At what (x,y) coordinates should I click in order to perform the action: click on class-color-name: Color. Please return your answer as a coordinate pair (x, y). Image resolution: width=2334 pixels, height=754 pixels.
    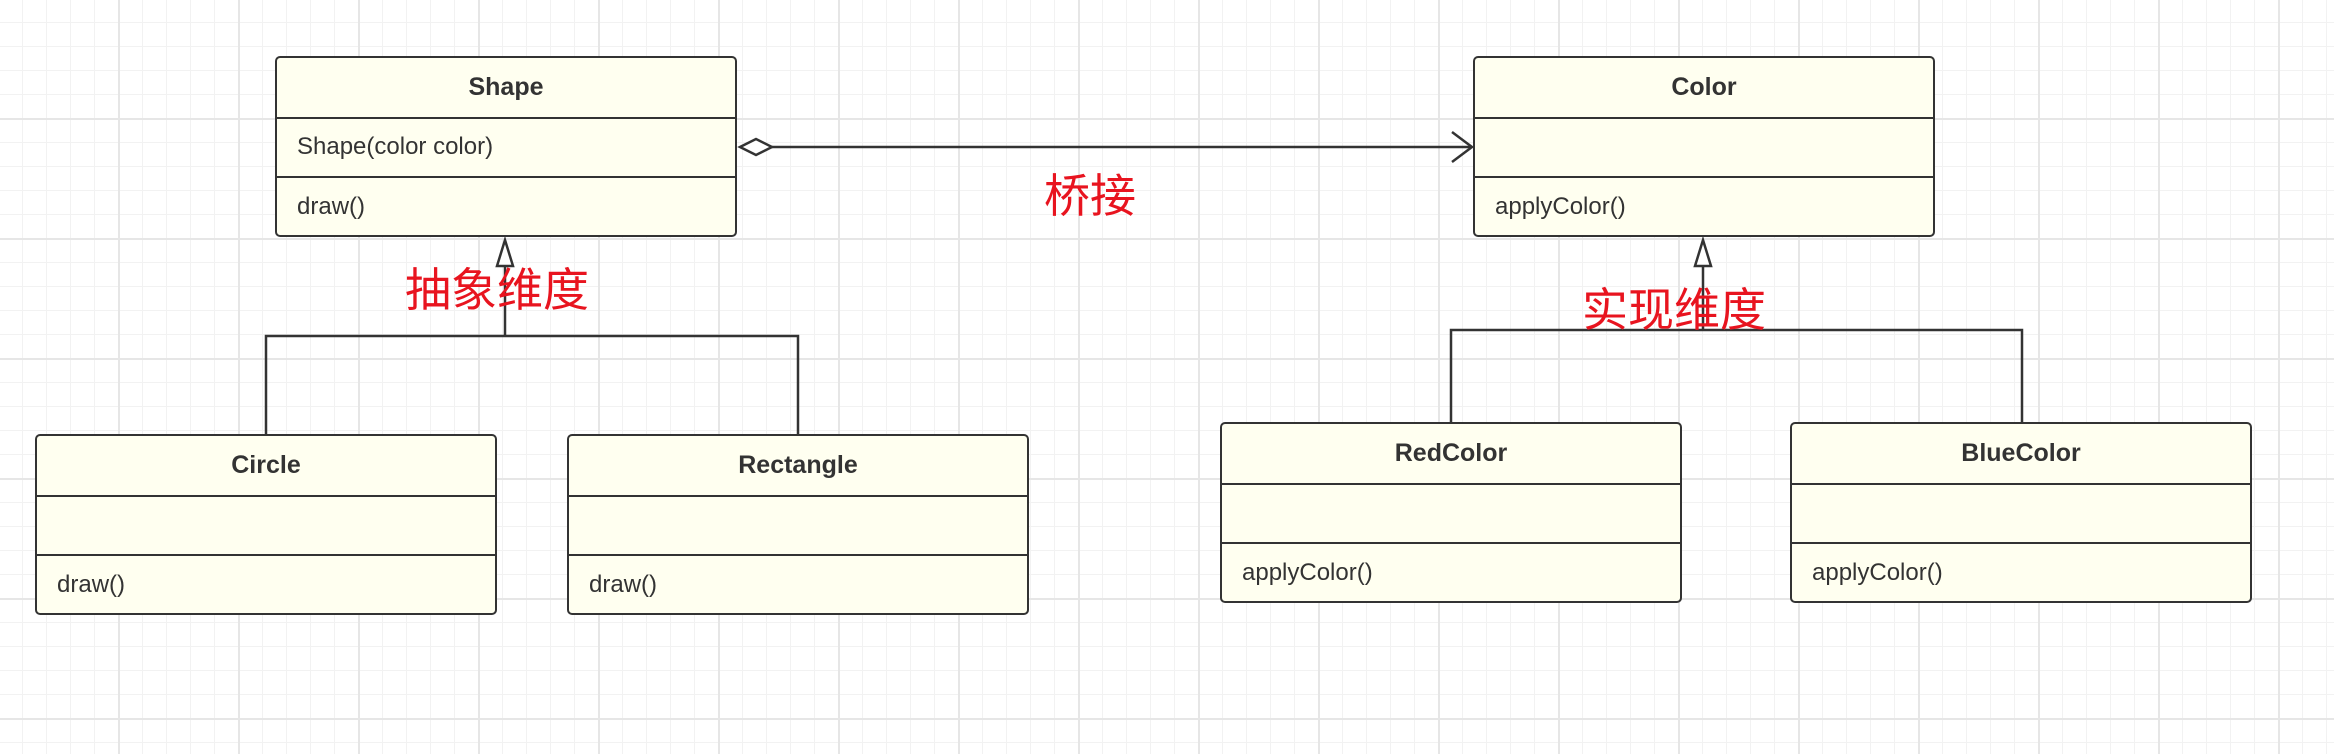
    Looking at the image, I should click on (1704, 86).